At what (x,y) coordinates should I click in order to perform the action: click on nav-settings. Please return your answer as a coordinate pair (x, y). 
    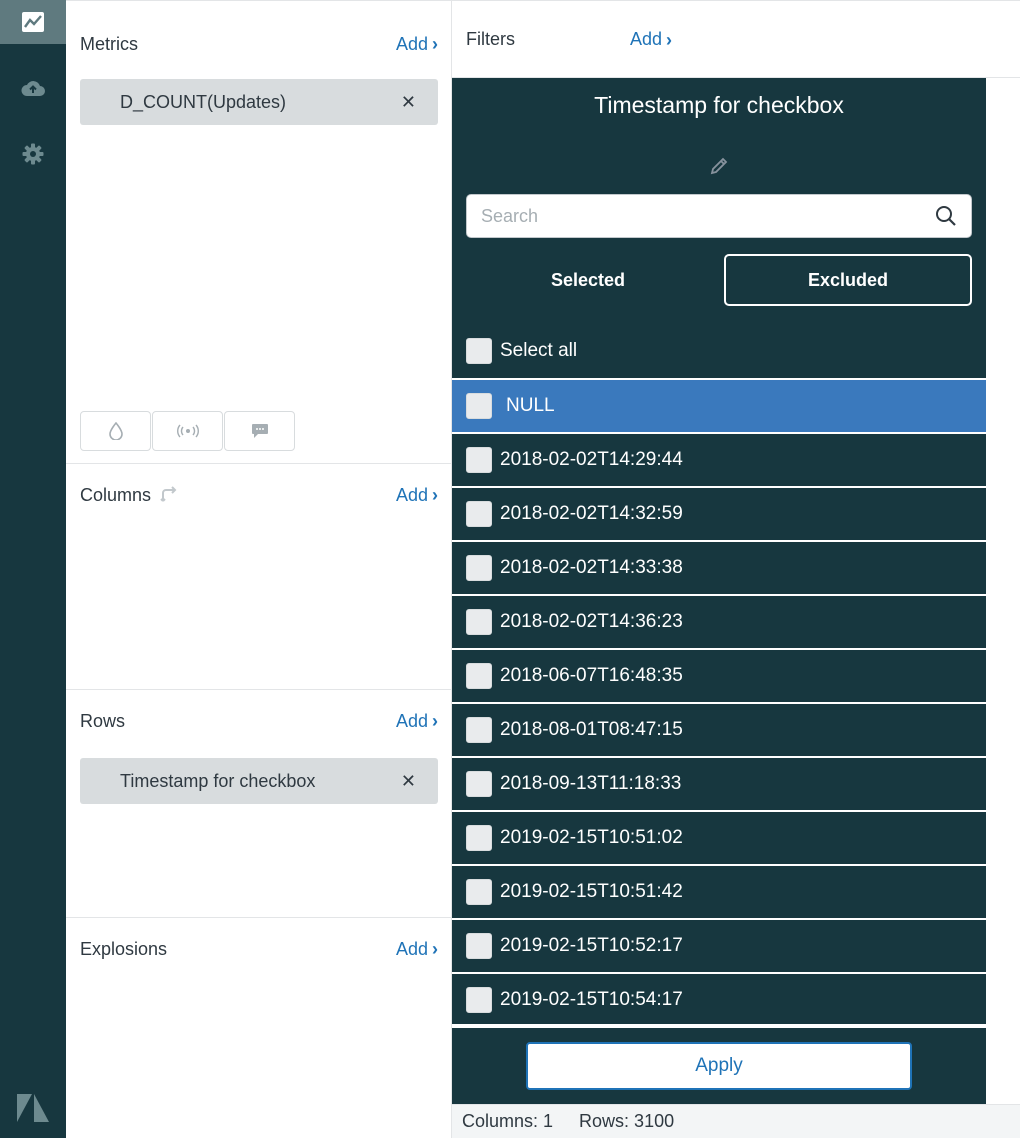
    Looking at the image, I should click on (33, 154).